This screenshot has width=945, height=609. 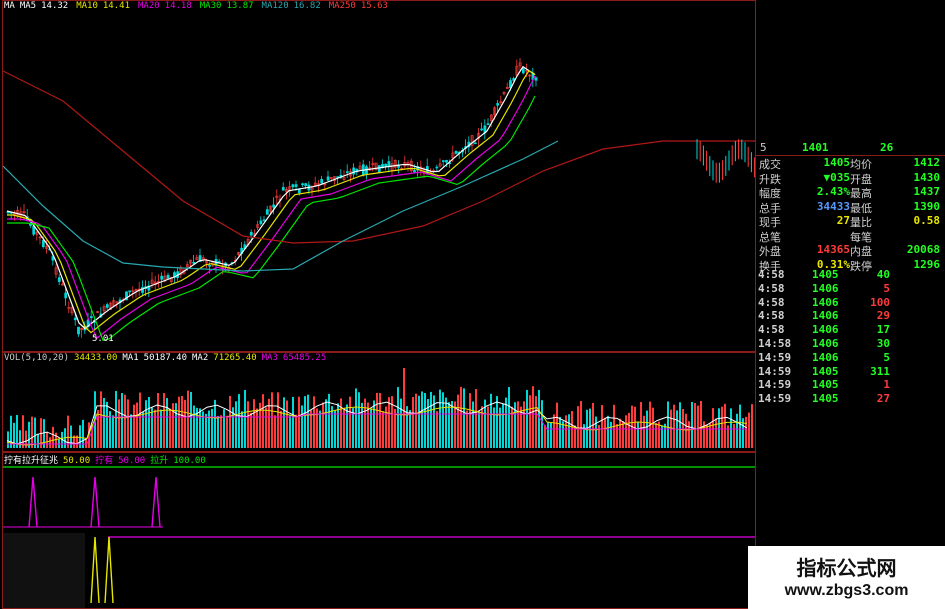 I want to click on yellow-spike, so click(x=109, y=570).